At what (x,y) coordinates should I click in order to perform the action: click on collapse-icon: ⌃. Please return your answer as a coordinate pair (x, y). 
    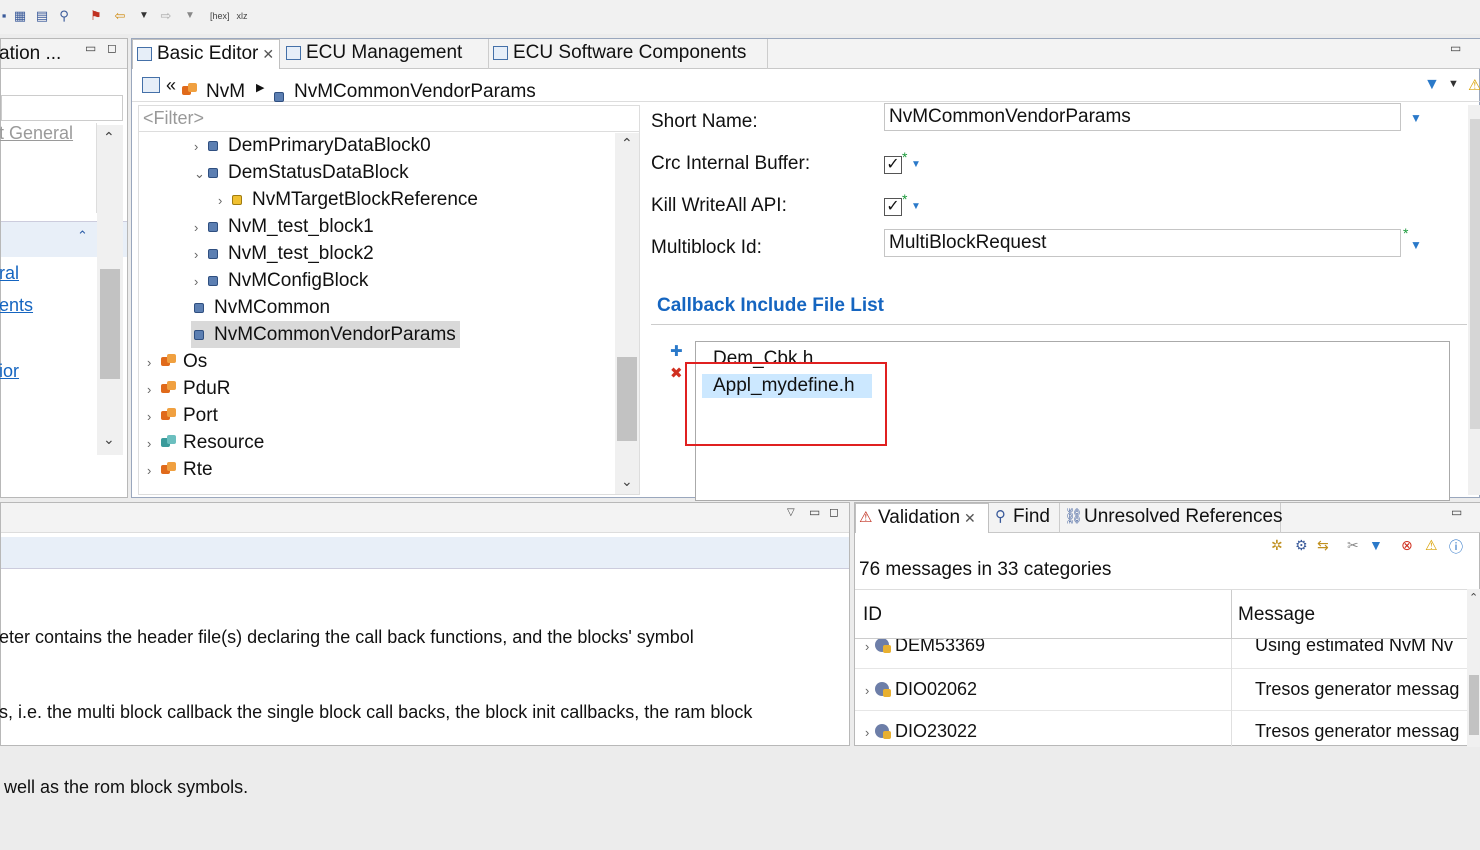
    Looking at the image, I should click on (82, 236).